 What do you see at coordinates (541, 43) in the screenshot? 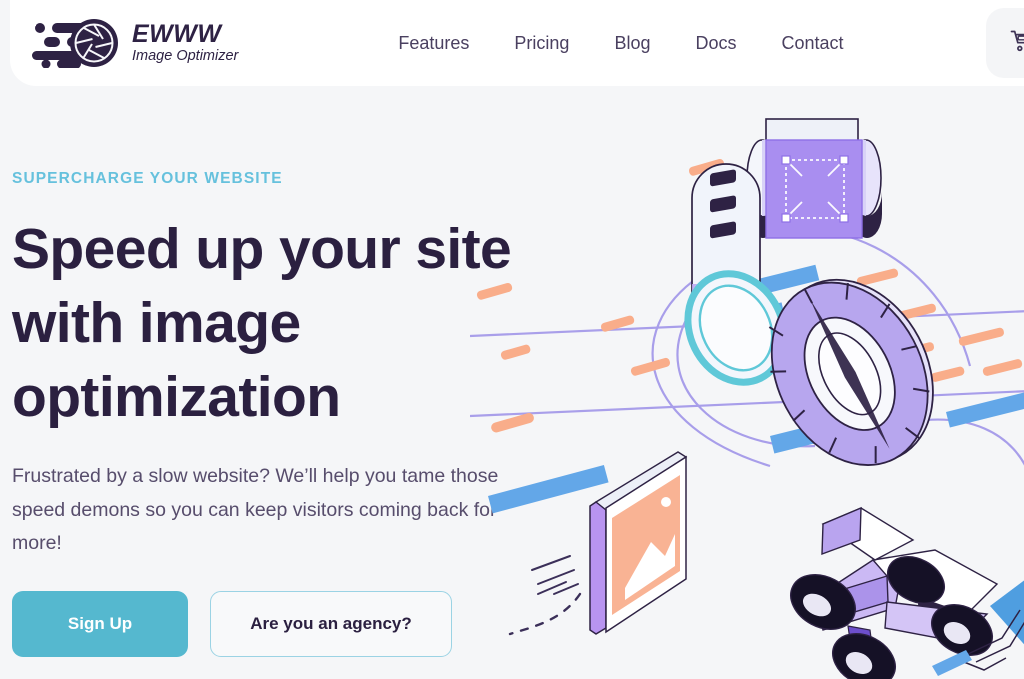
I see `nav-link-pricing: Pricing` at bounding box center [541, 43].